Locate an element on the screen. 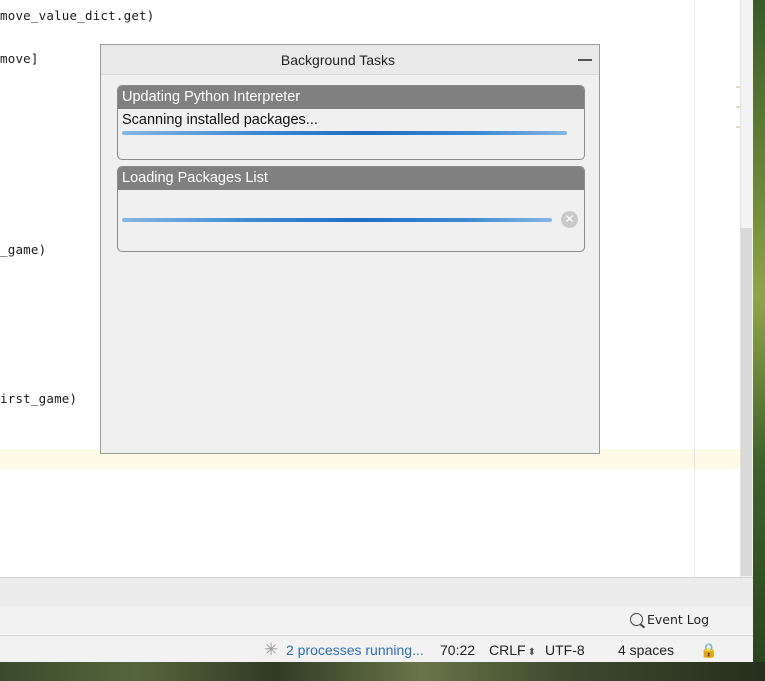 The height and width of the screenshot is (681, 765). lock-icon: 🔒 is located at coordinates (708, 650).